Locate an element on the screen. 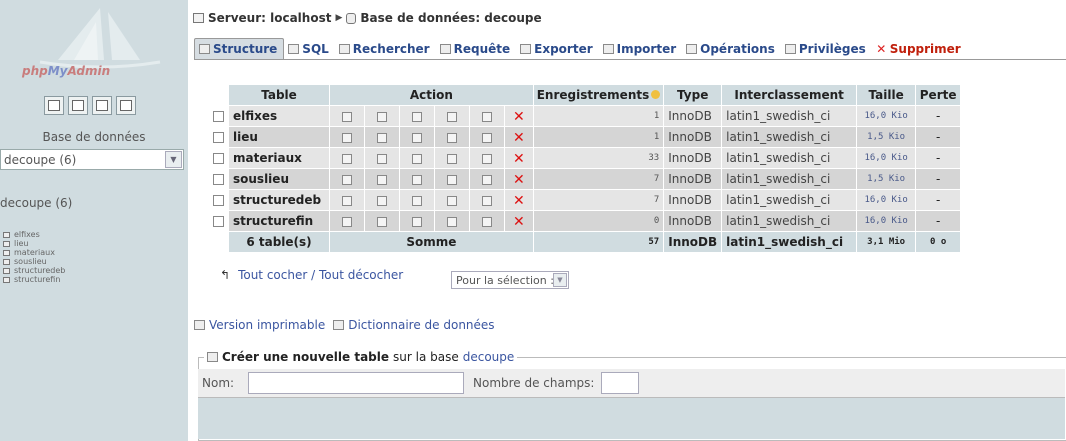 The width and height of the screenshot is (1066, 441). row-table-name: materiaux is located at coordinates (279, 158).